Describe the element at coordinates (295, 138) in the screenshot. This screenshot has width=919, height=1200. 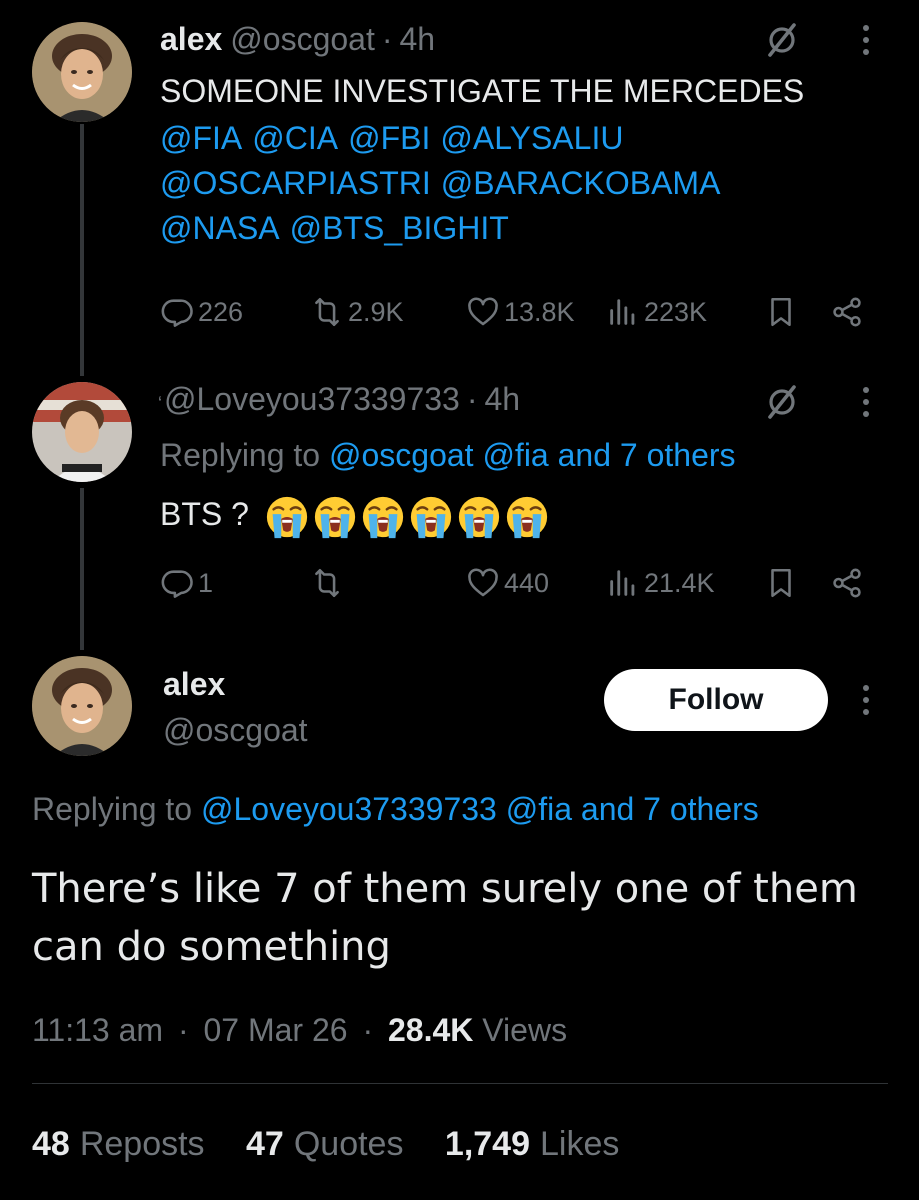
I see `mention-link: @CIA` at that location.